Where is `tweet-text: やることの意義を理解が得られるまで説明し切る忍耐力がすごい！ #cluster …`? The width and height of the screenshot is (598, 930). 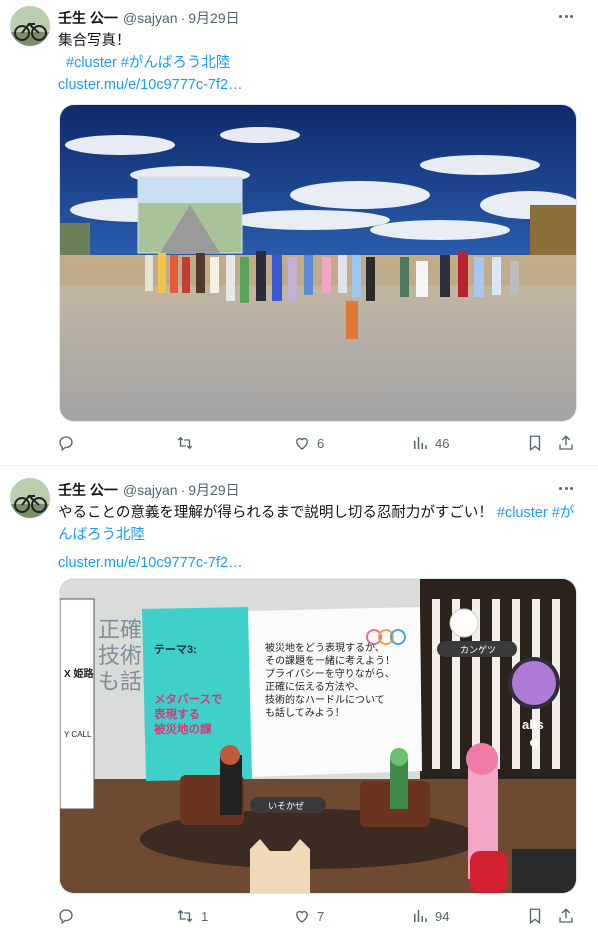 tweet-text: やることの意義を理解が得られるまで説明し切る忍耐力がすごい！ #cluster … is located at coordinates (323, 538).